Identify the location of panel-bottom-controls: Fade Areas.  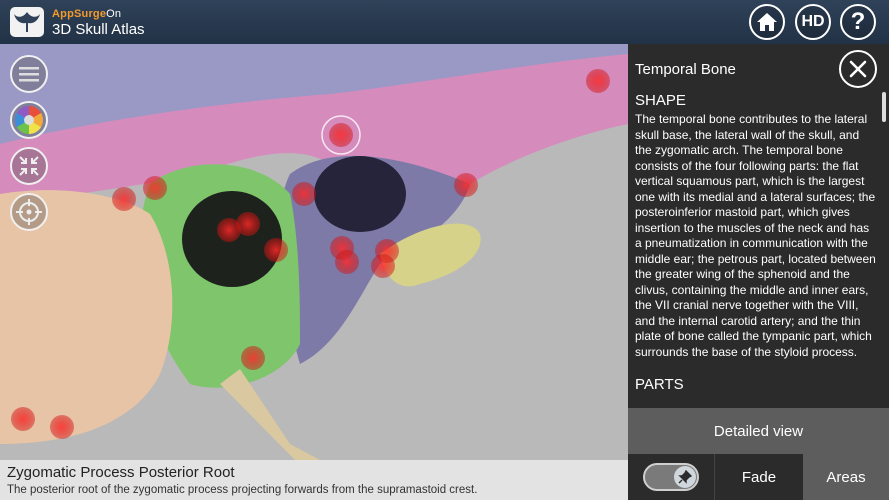
(758, 477).